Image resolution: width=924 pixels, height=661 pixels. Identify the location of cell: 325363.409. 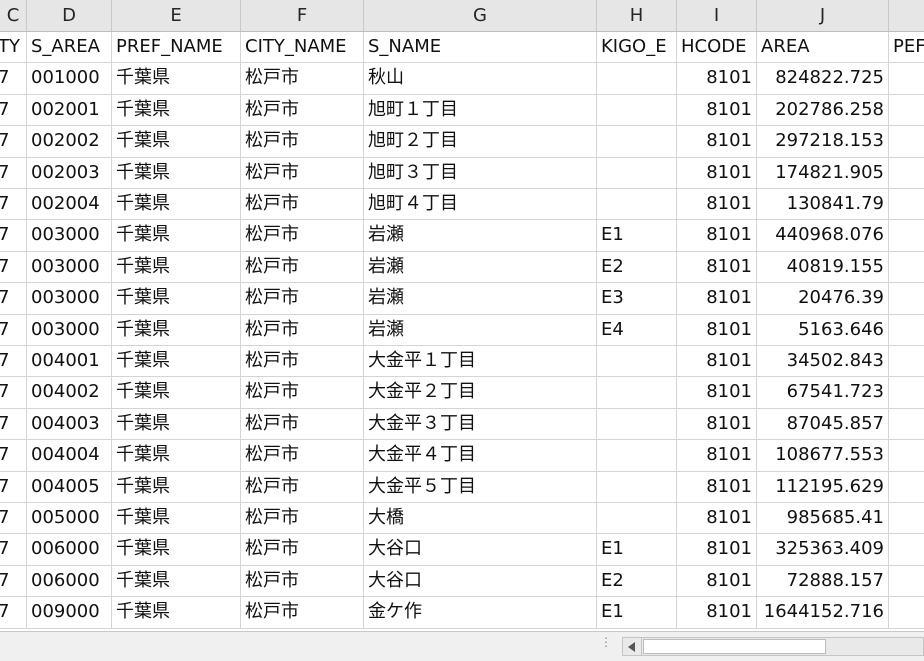
(823, 549).